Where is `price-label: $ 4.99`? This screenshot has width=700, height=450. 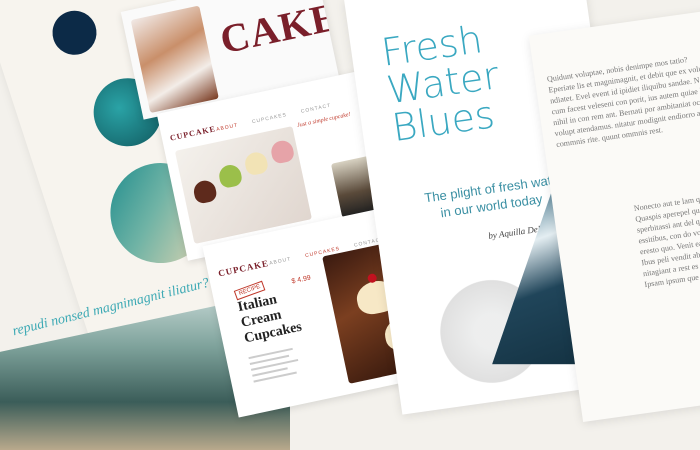
price-label: $ 4.99 is located at coordinates (301, 280).